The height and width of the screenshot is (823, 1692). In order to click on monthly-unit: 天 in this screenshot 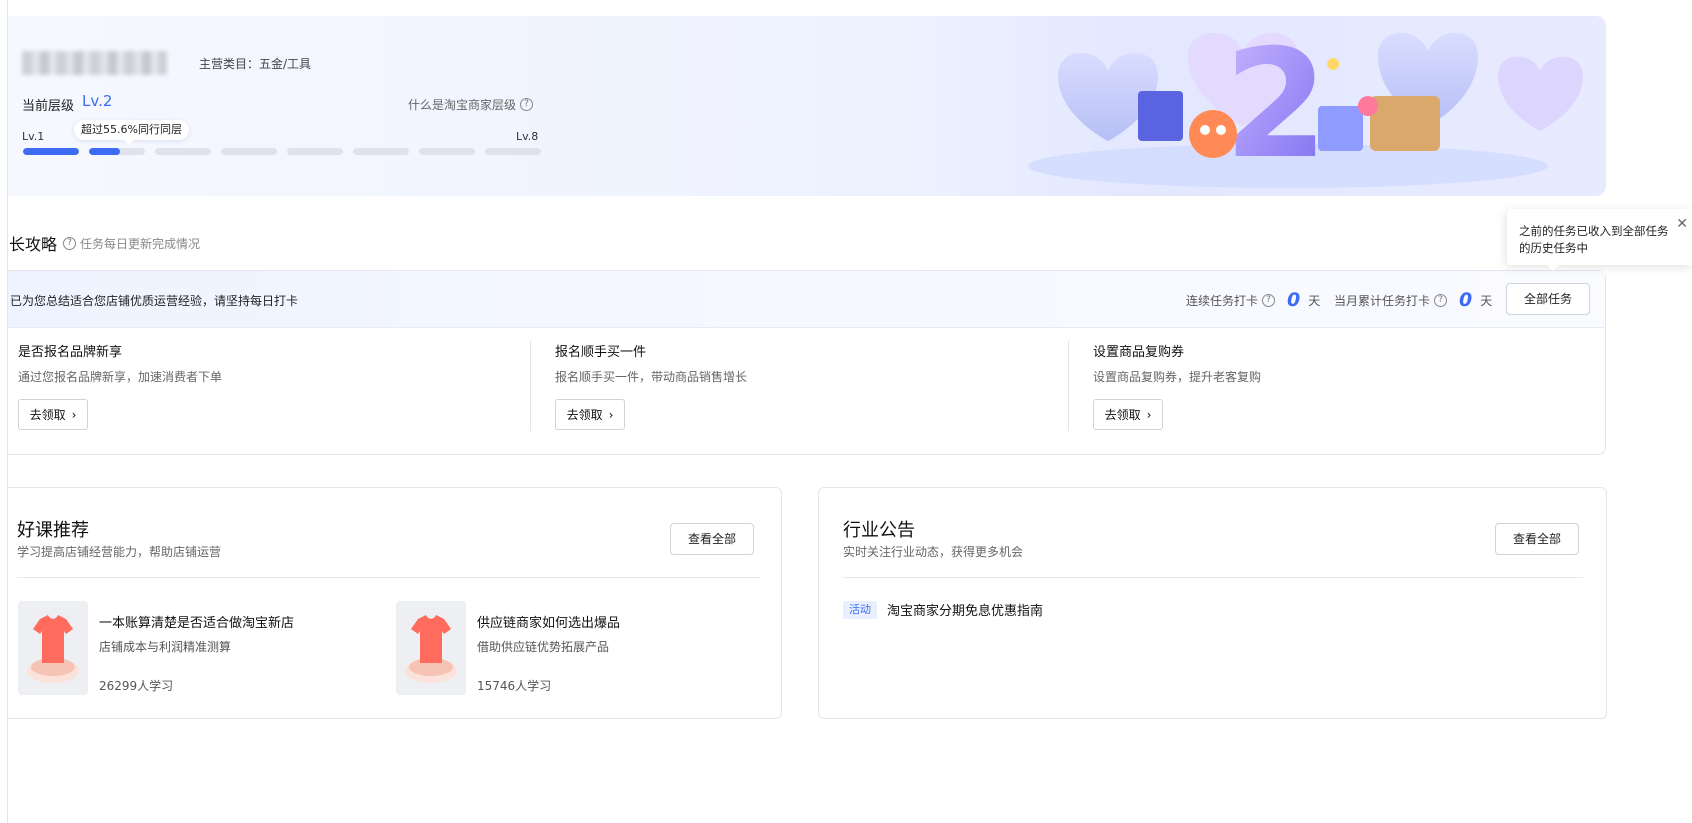, I will do `click(1486, 300)`.